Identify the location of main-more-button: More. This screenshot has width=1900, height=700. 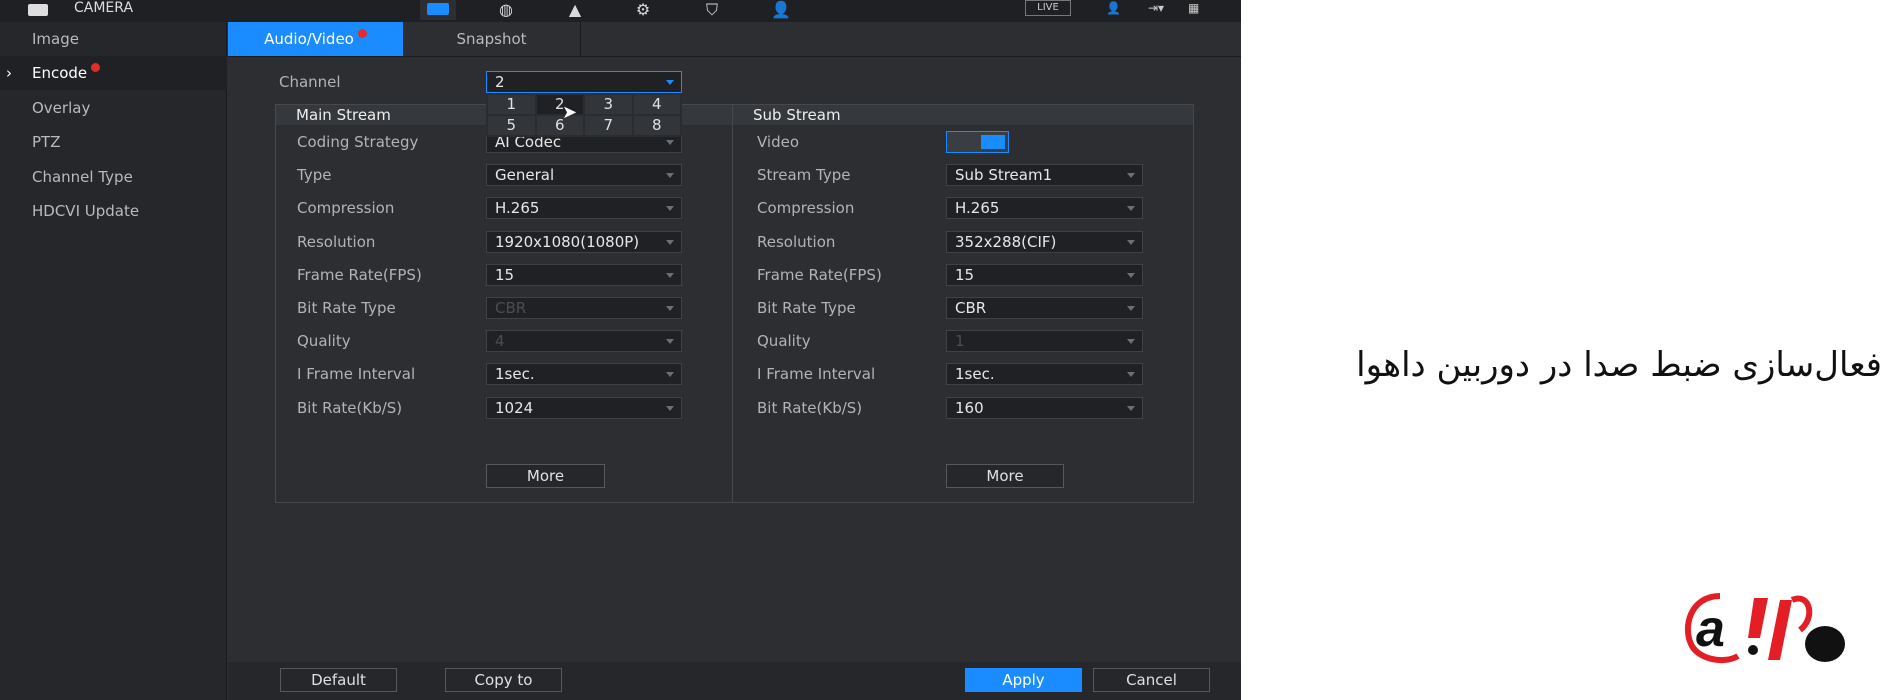
(545, 476).